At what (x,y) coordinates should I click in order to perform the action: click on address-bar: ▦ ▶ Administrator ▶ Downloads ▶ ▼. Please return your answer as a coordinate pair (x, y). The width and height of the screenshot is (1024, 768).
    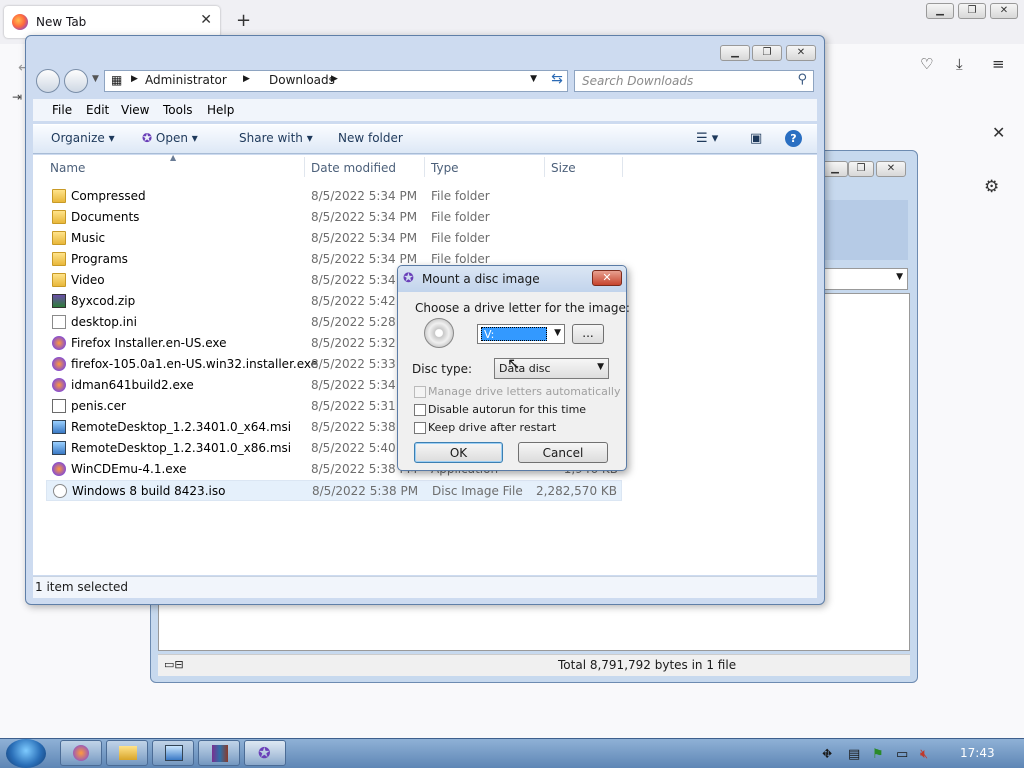
    Looking at the image, I should click on (336, 81).